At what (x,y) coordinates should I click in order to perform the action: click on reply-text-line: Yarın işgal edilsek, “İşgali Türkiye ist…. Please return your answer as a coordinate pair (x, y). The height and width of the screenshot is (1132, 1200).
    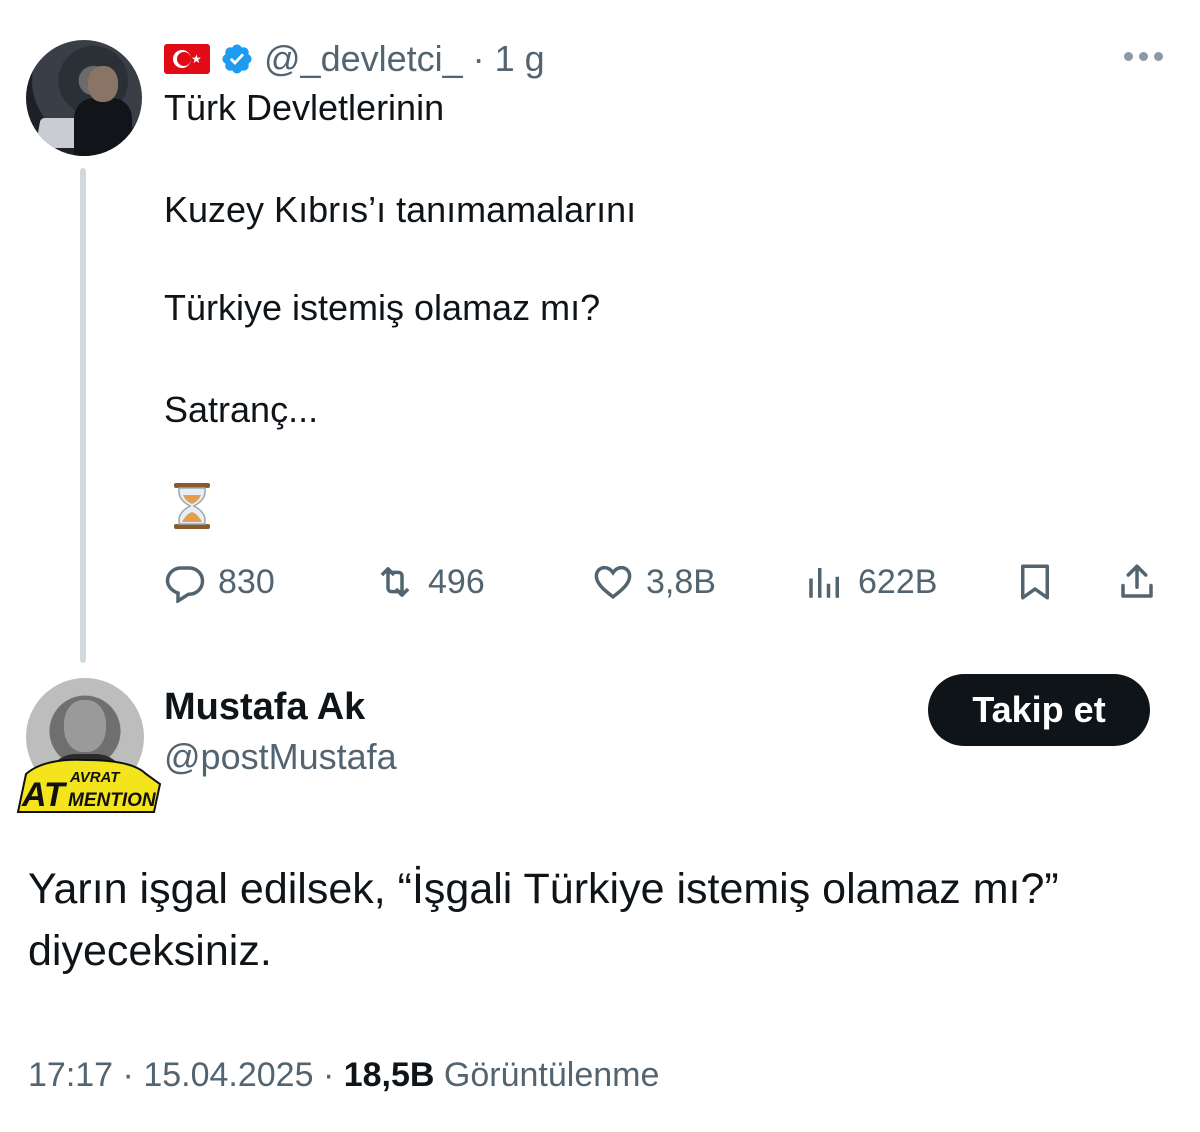
    Looking at the image, I should click on (543, 889).